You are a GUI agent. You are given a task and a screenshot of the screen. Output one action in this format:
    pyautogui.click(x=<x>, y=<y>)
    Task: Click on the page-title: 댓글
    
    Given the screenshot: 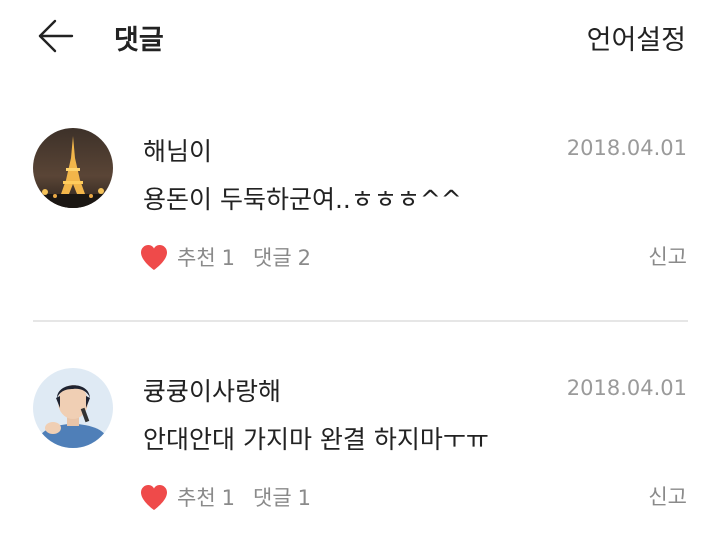 What is the action you would take?
    pyautogui.click(x=139, y=40)
    